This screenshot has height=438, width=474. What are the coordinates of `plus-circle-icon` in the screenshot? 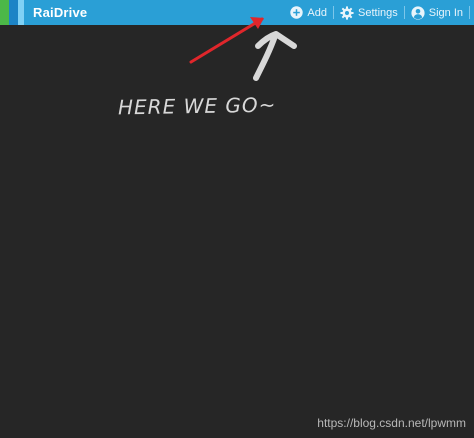 It's located at (297, 12).